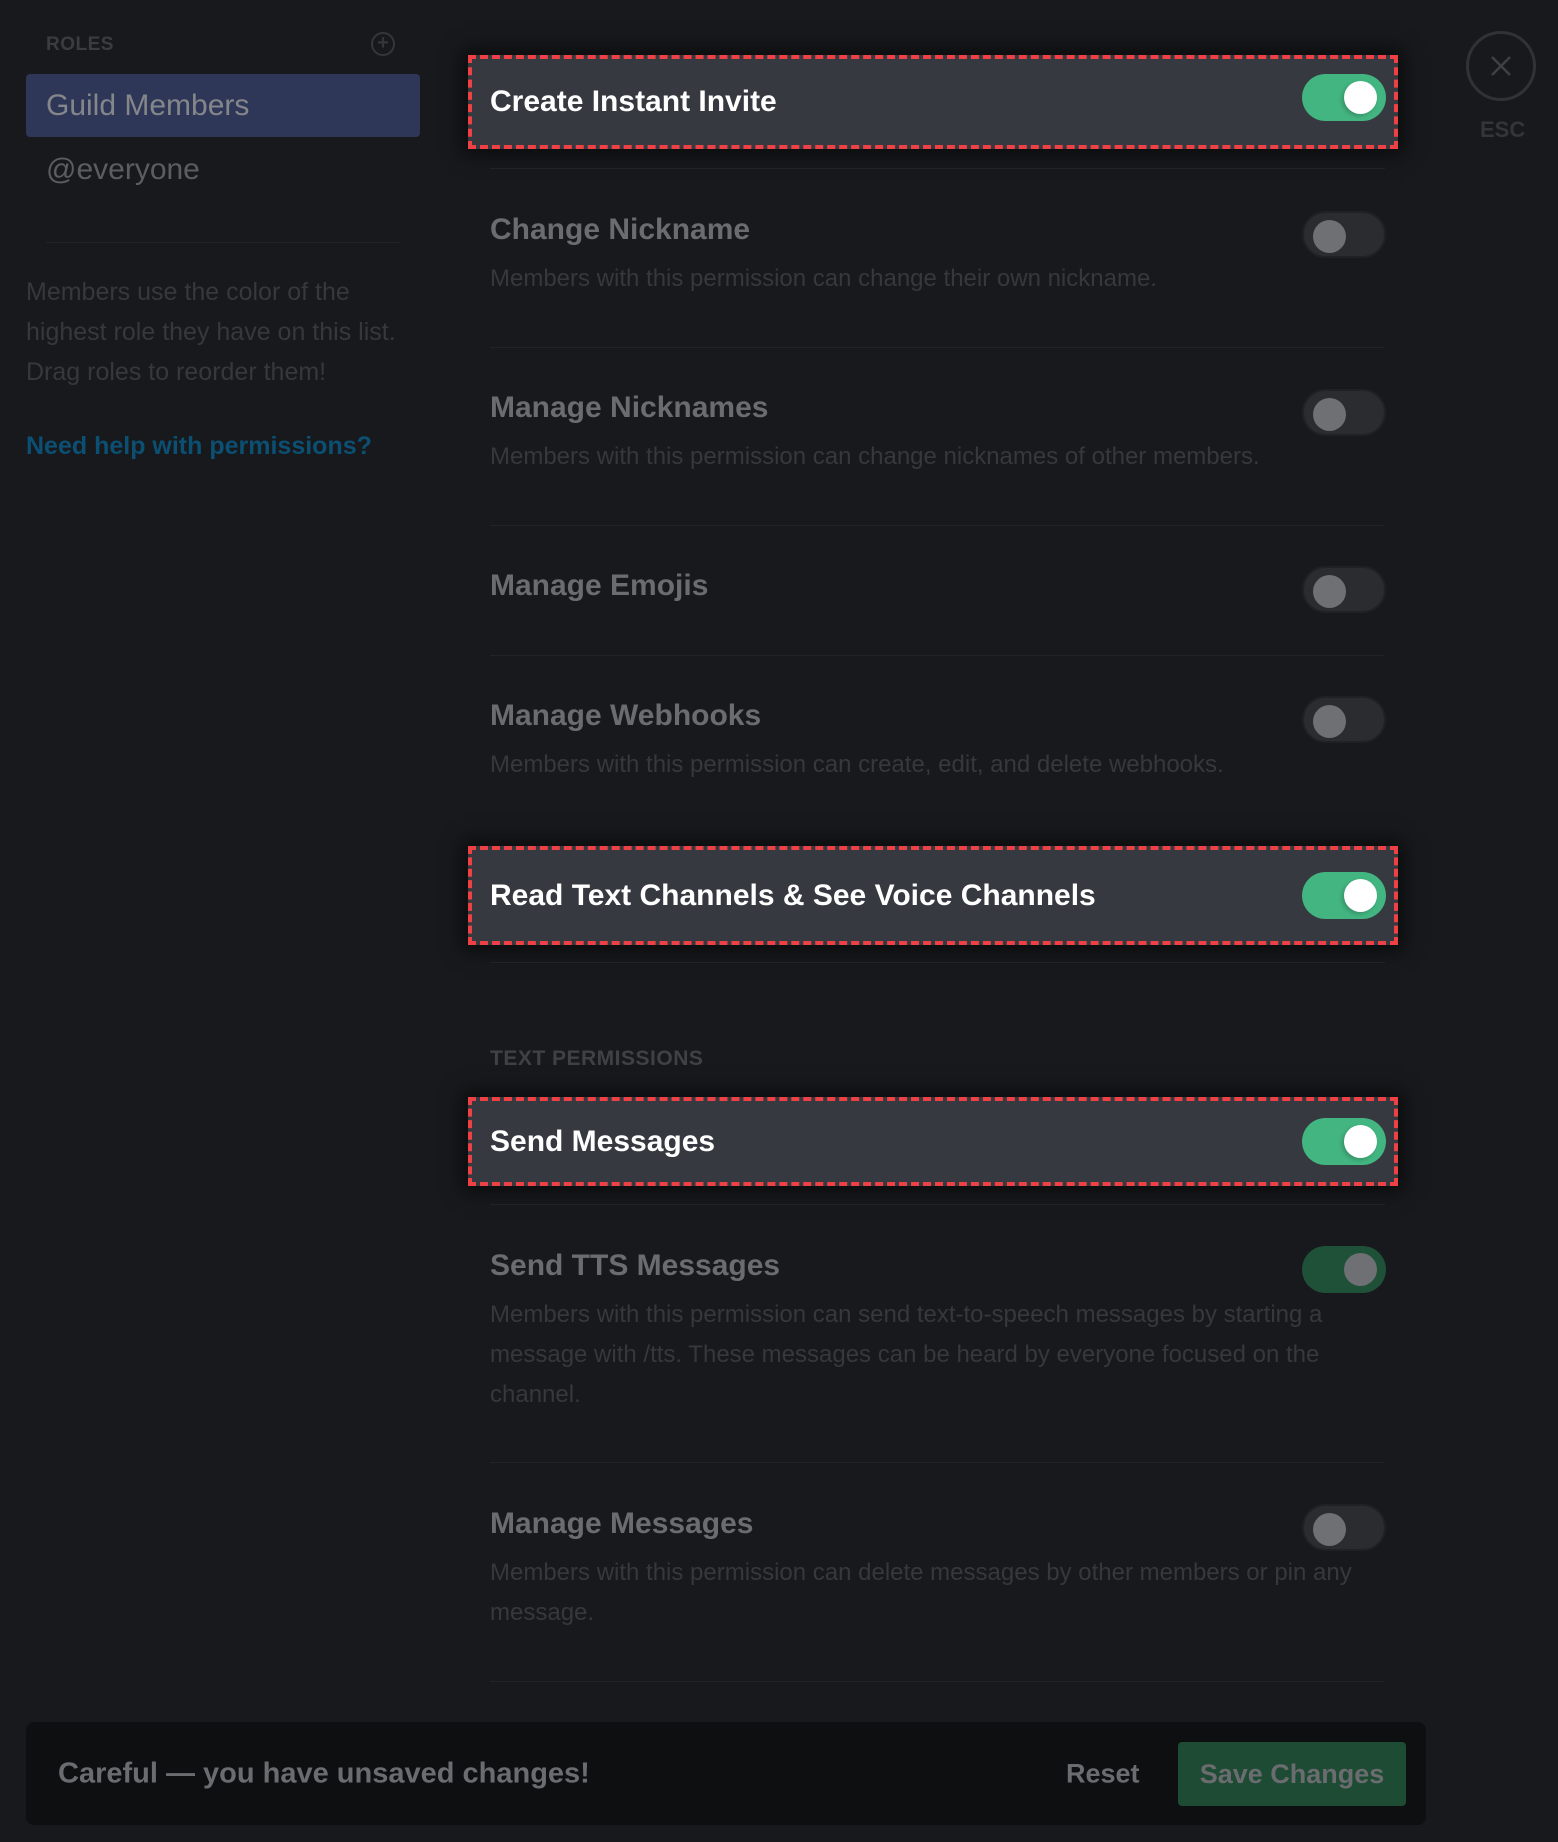  I want to click on permissions-help-link: Need help with permissions?, so click(199, 446).